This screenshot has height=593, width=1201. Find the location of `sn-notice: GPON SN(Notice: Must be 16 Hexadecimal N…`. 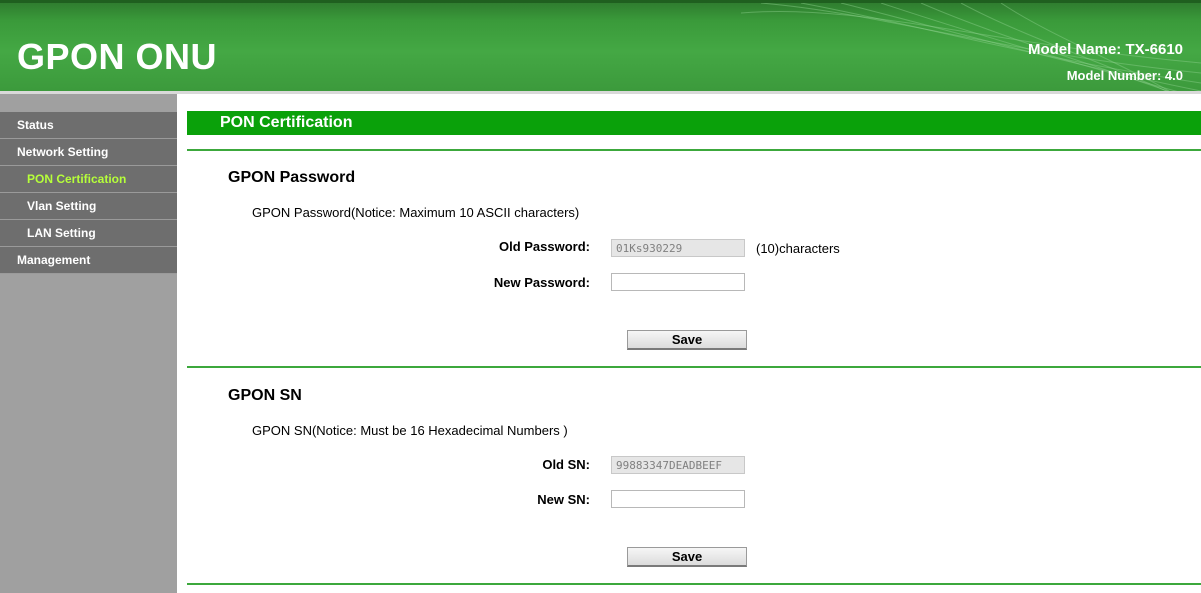

sn-notice: GPON SN(Notice: Must be 16 Hexadecimal N… is located at coordinates (410, 430).